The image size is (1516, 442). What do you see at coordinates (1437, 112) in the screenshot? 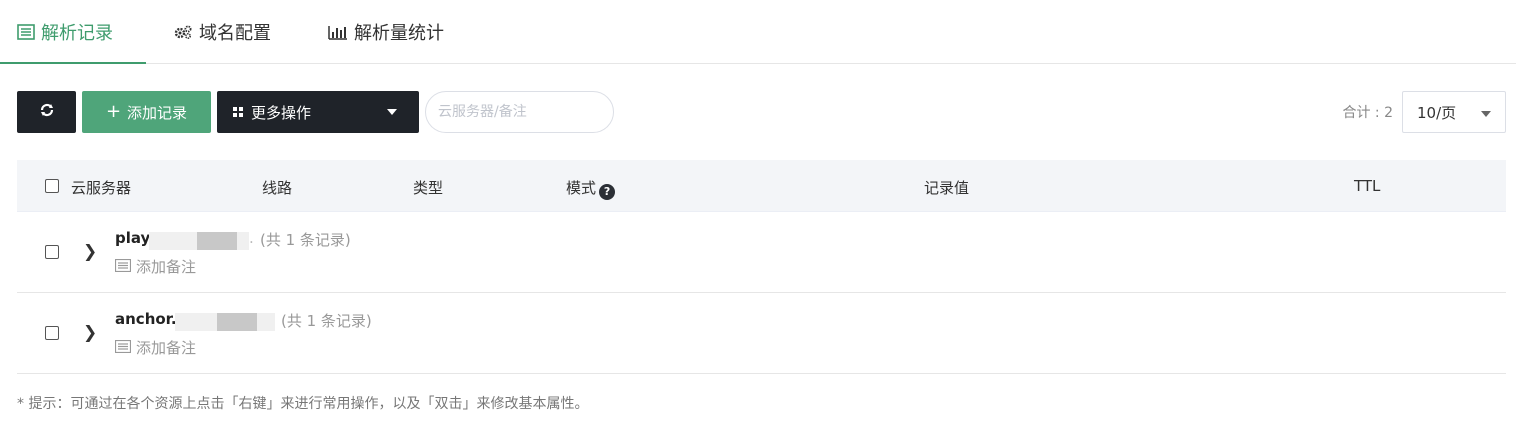
I see `page-size-value: 10/页` at bounding box center [1437, 112].